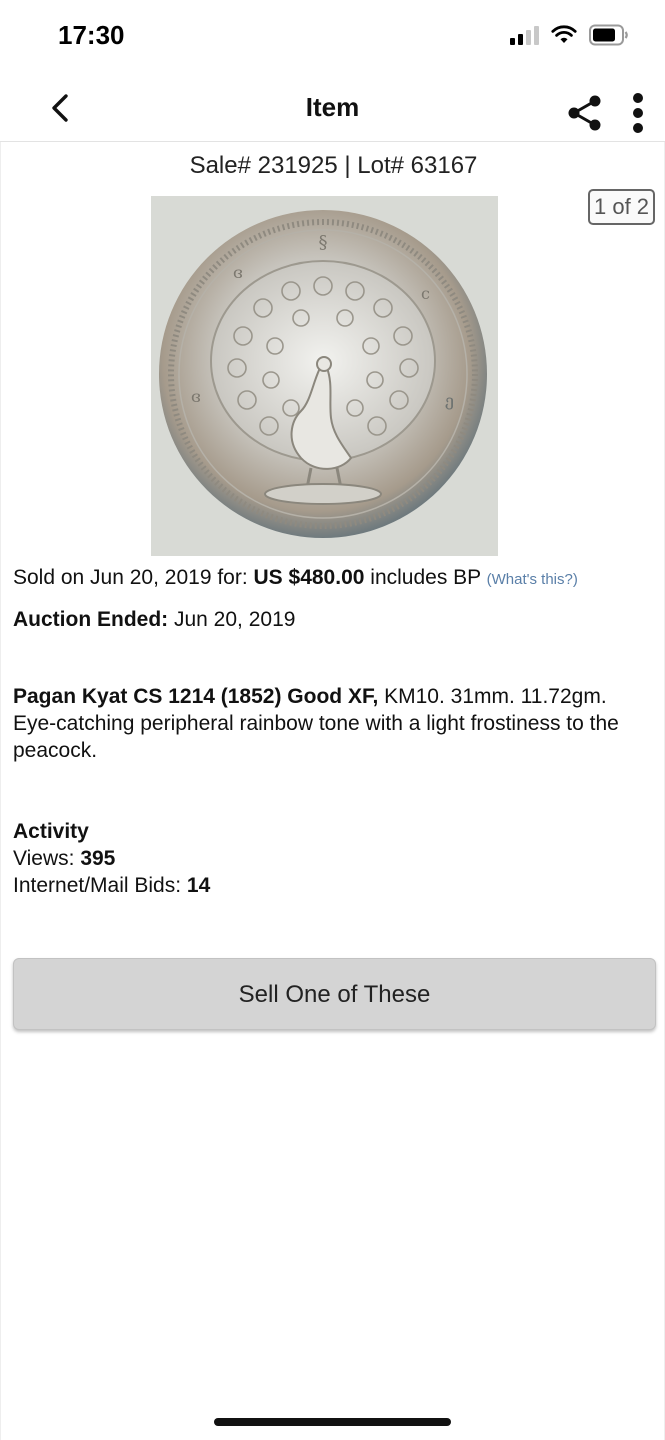  I want to click on more-vertical-icon, so click(638, 113).